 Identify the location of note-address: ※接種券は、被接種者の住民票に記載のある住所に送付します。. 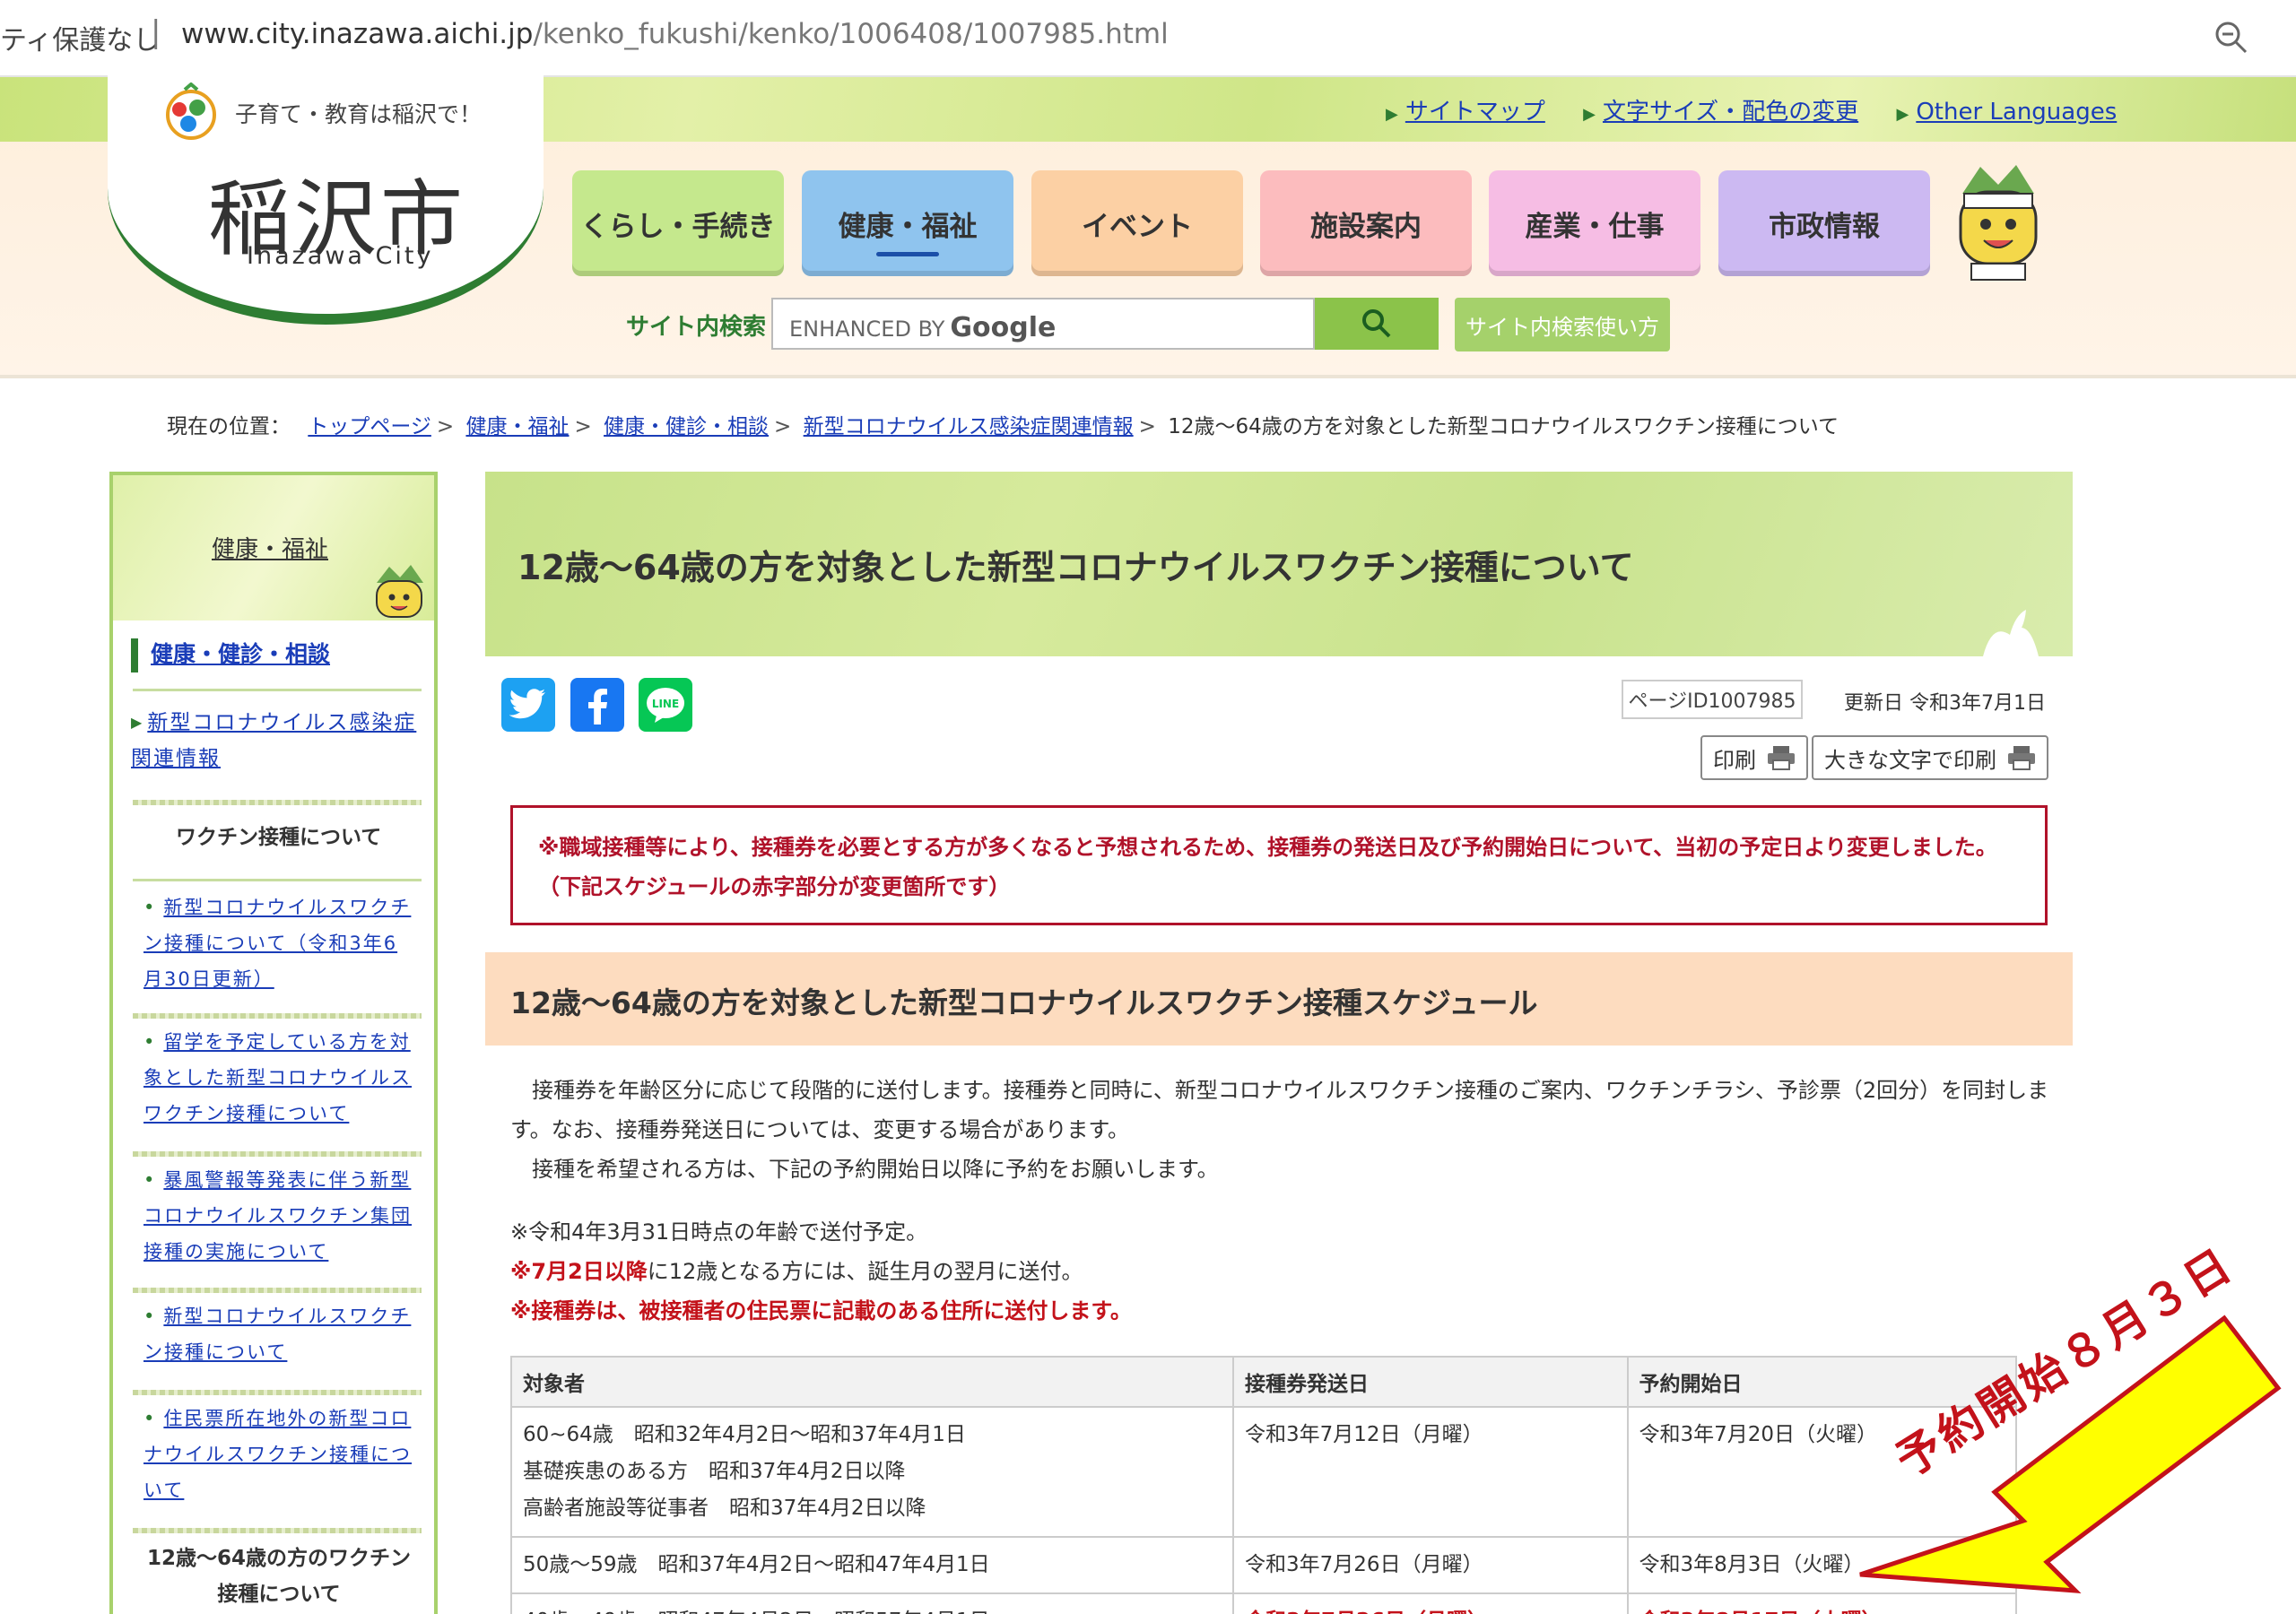
(821, 1310).